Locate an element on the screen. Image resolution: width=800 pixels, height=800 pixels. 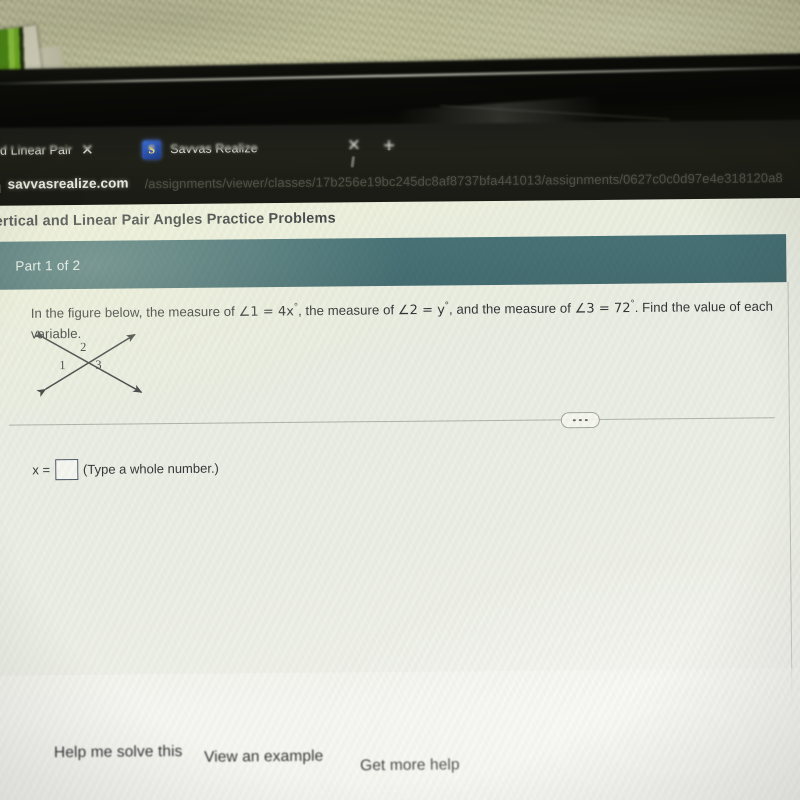
tab-title: Savvas Realize is located at coordinates (214, 149).